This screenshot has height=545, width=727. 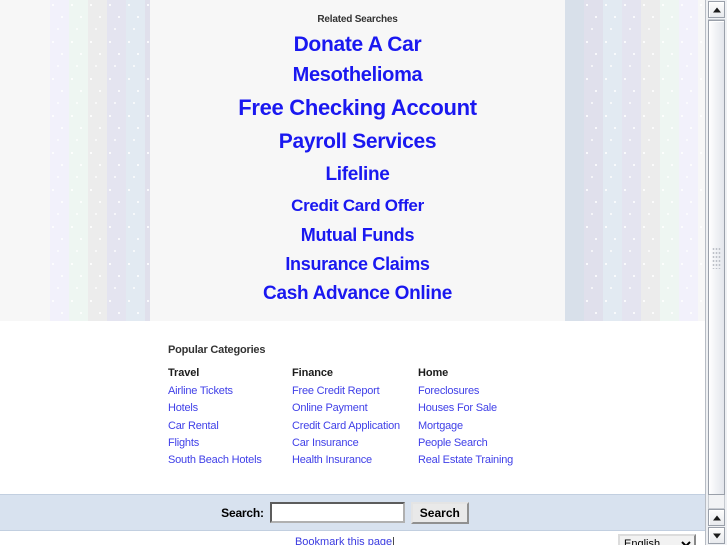 I want to click on vertical-scrollbar, so click(x=716, y=272).